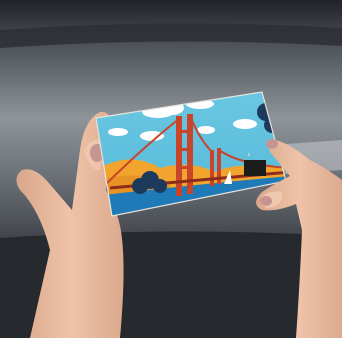 Image resolution: width=342 pixels, height=338 pixels. I want to click on right-thumbnail, so click(266, 201).